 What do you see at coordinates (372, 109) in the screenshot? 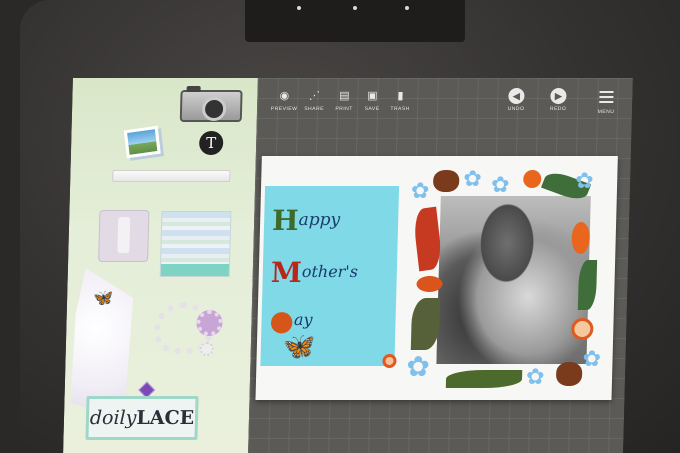
I see `save-label: SAVE` at bounding box center [372, 109].